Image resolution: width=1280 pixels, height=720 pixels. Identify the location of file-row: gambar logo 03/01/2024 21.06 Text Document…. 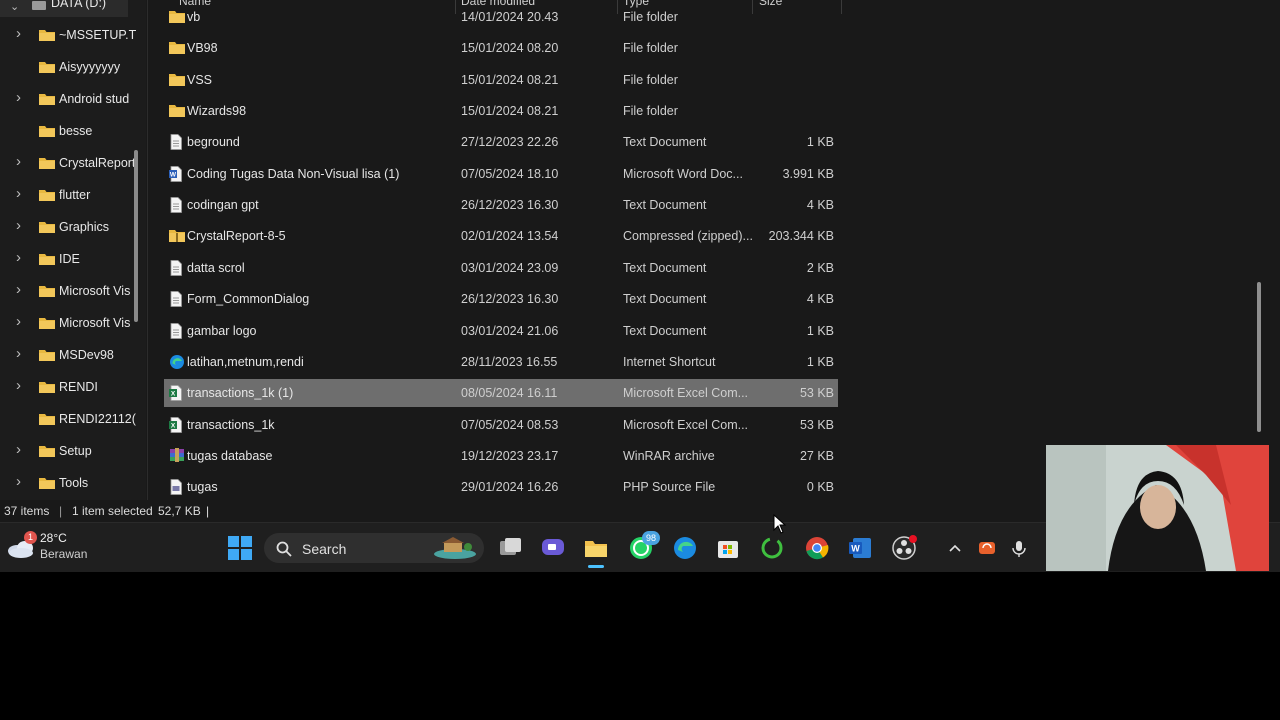
(501, 331).